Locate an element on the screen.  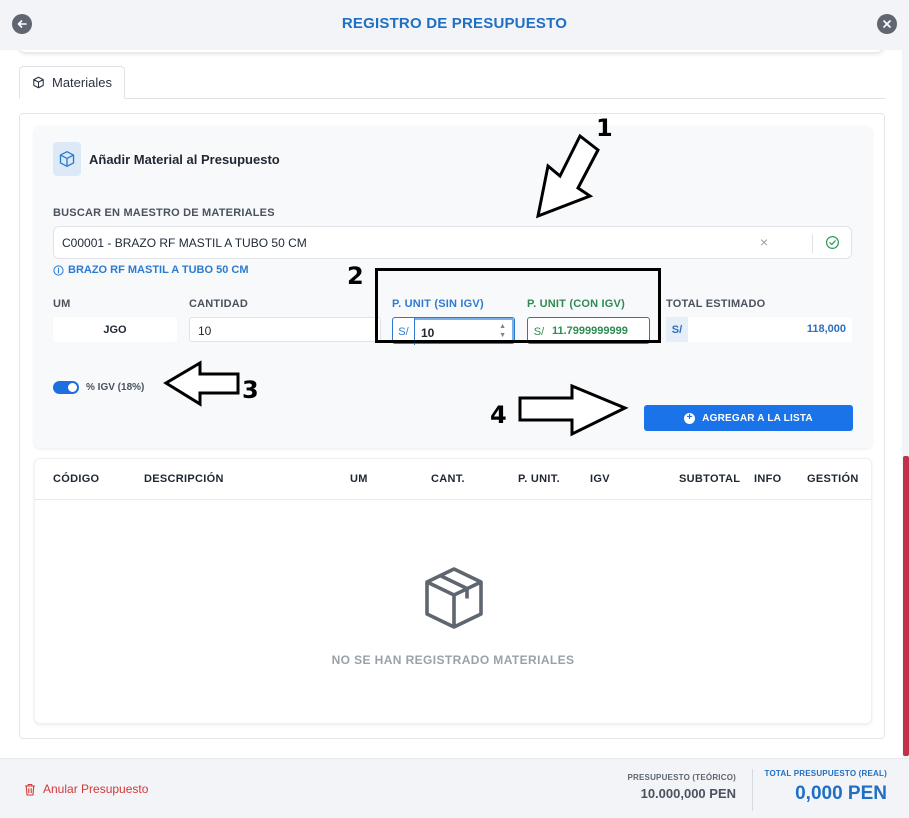
unit-price-no-igv-input: 10 ▲ ▼ is located at coordinates (464, 330).